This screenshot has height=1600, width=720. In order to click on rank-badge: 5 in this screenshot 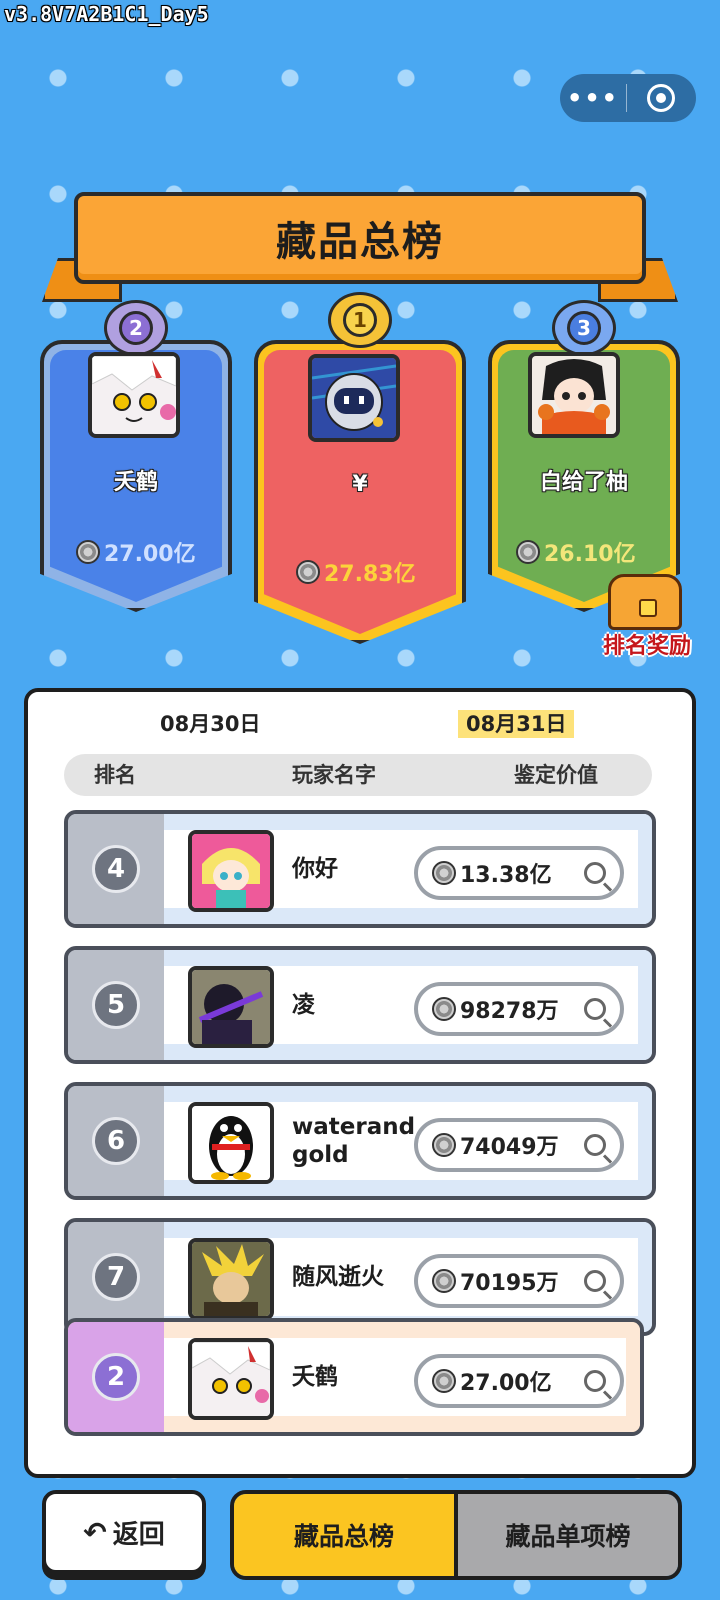, I will do `click(116, 1005)`.